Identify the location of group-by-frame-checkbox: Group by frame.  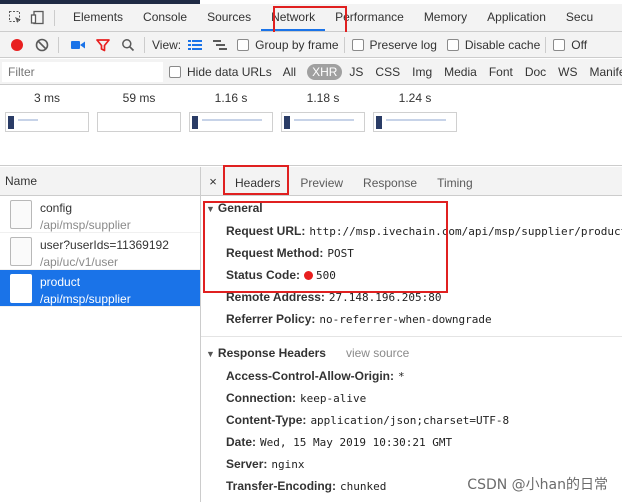
(288, 44).